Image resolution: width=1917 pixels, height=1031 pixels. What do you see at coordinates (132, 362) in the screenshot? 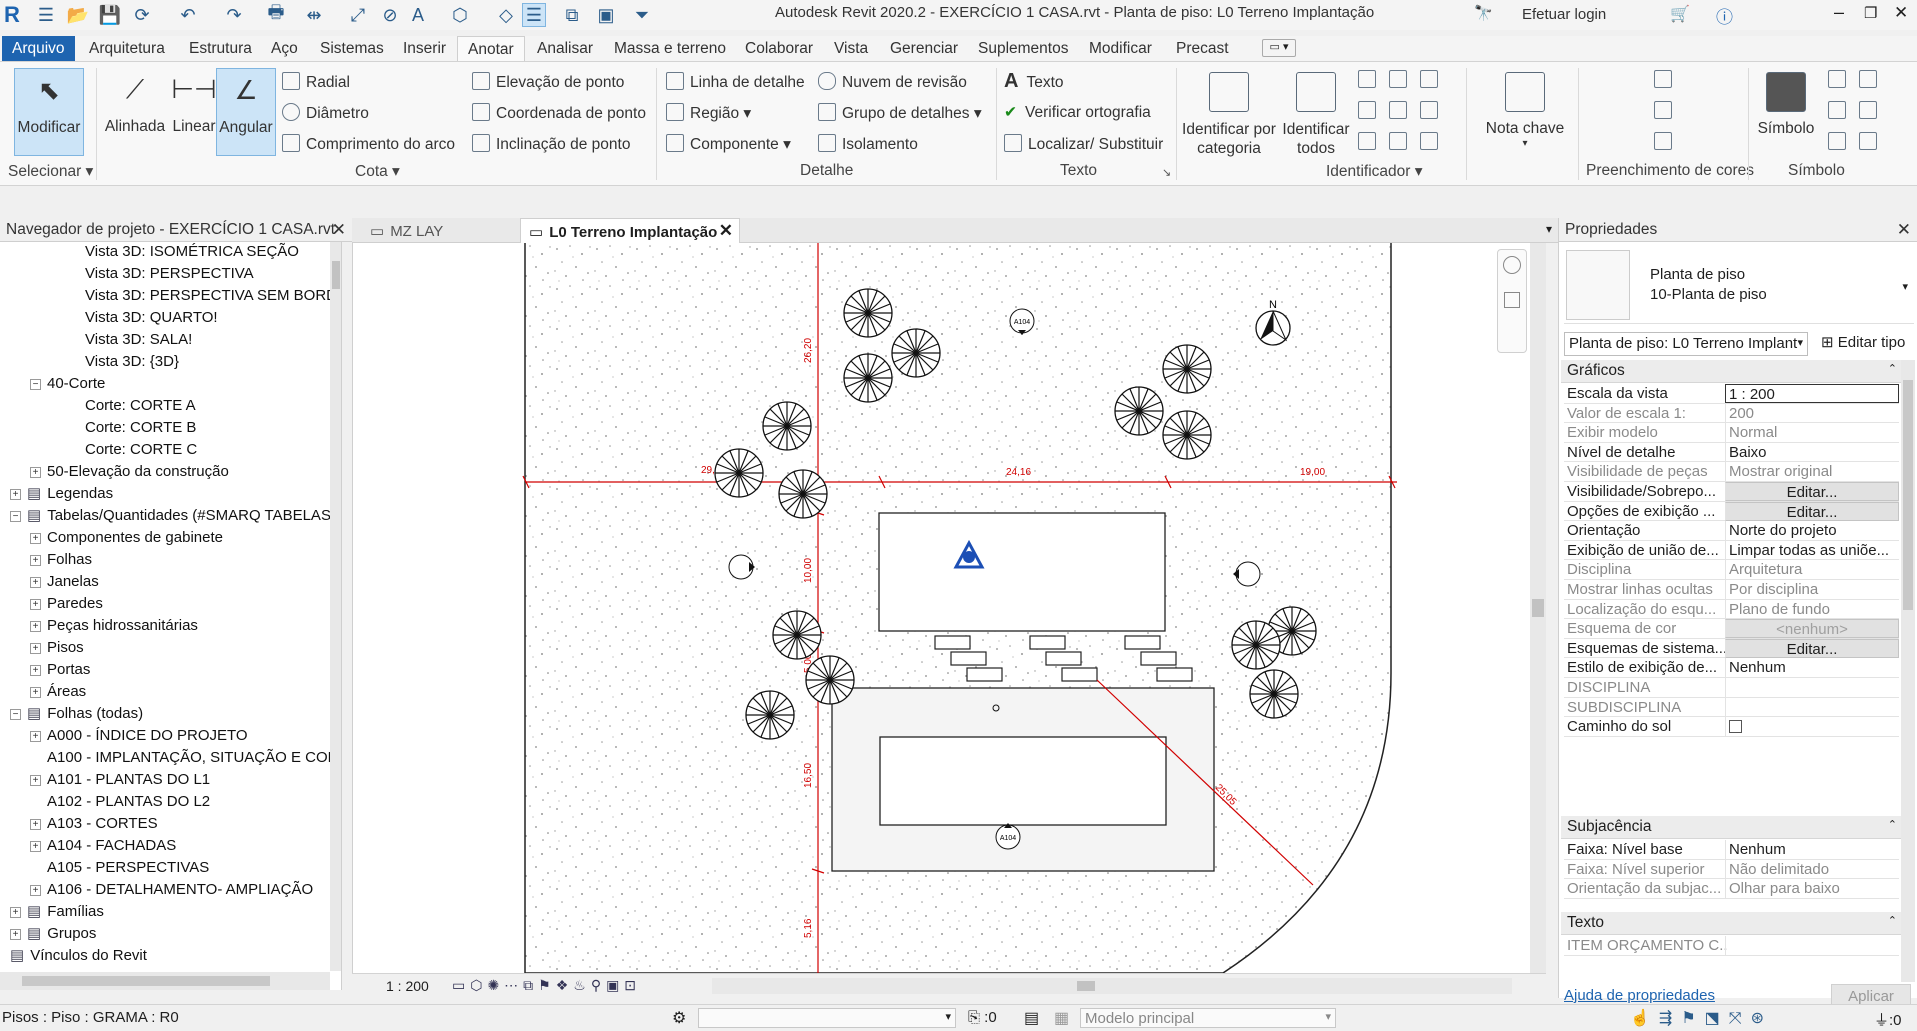
I see `browser-tree-item: Vista 3D: {3D}` at bounding box center [132, 362].